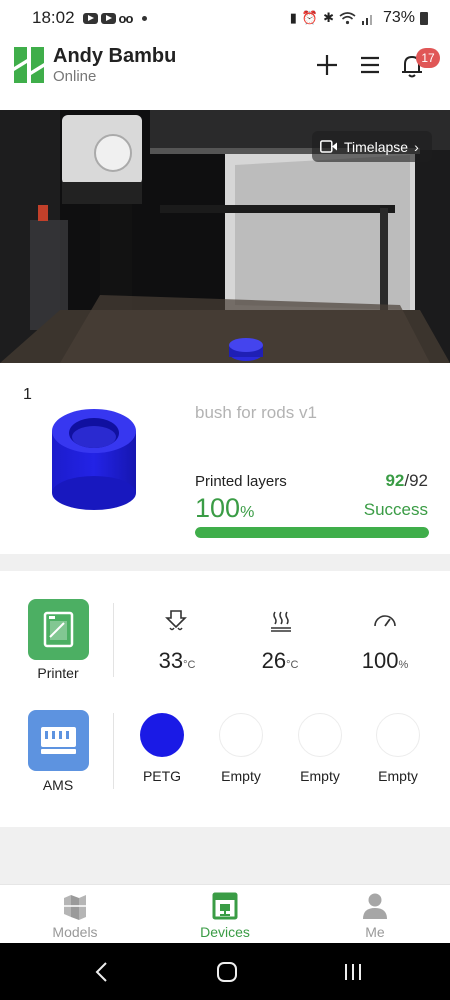 The height and width of the screenshot is (1000, 450). What do you see at coordinates (395, 509) in the screenshot?
I see `print-status: Success` at bounding box center [395, 509].